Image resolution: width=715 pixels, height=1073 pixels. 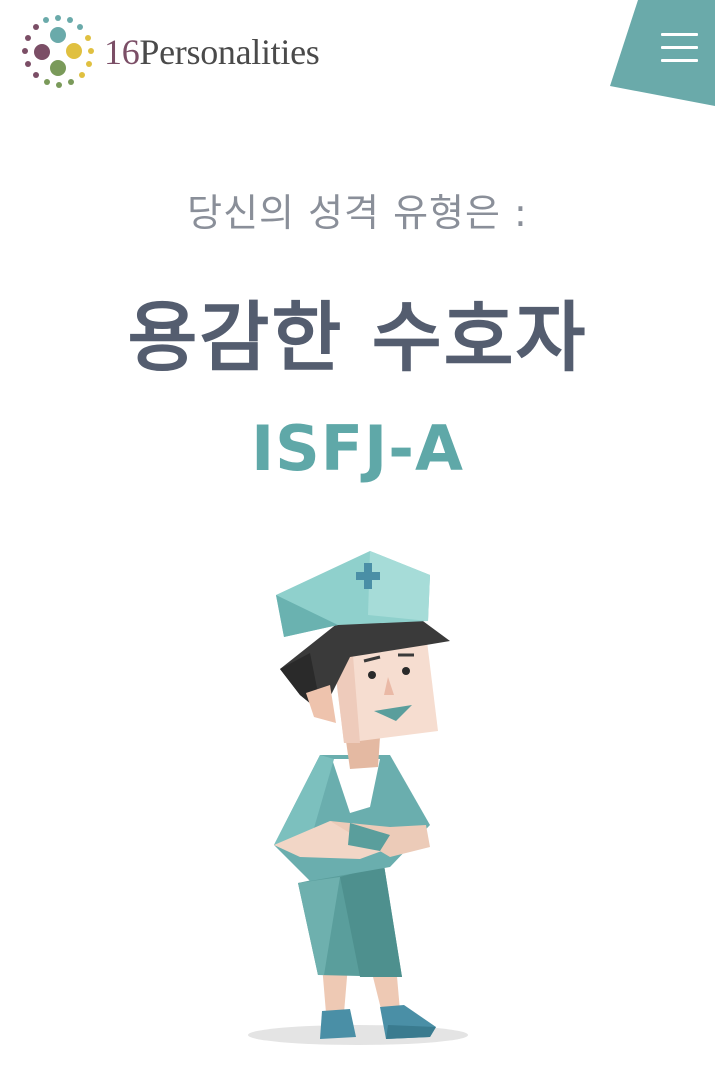 What do you see at coordinates (357, 337) in the screenshot?
I see `personality-type-name: 용감한 수호자` at bounding box center [357, 337].